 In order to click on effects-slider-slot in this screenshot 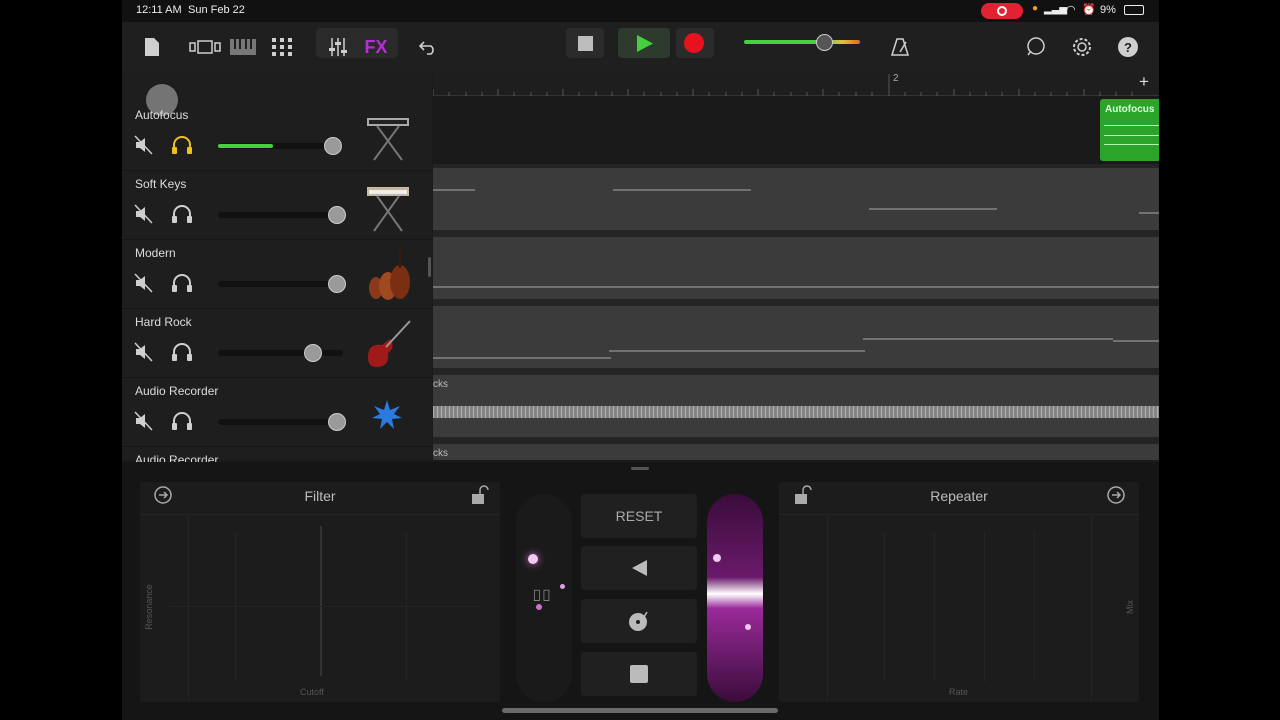, I will do `click(735, 598)`.